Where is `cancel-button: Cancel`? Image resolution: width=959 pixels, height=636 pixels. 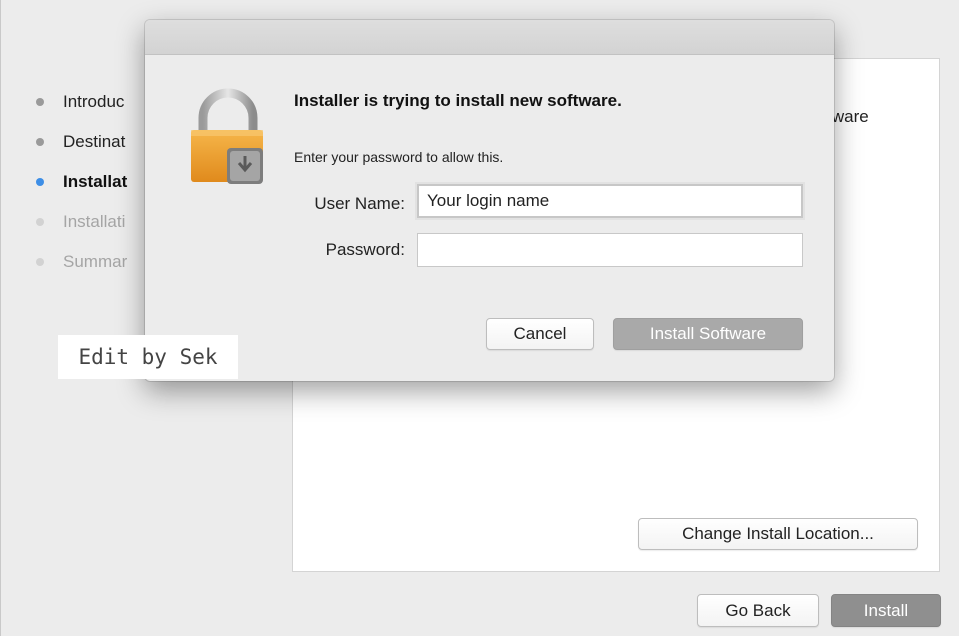
cancel-button: Cancel is located at coordinates (540, 334).